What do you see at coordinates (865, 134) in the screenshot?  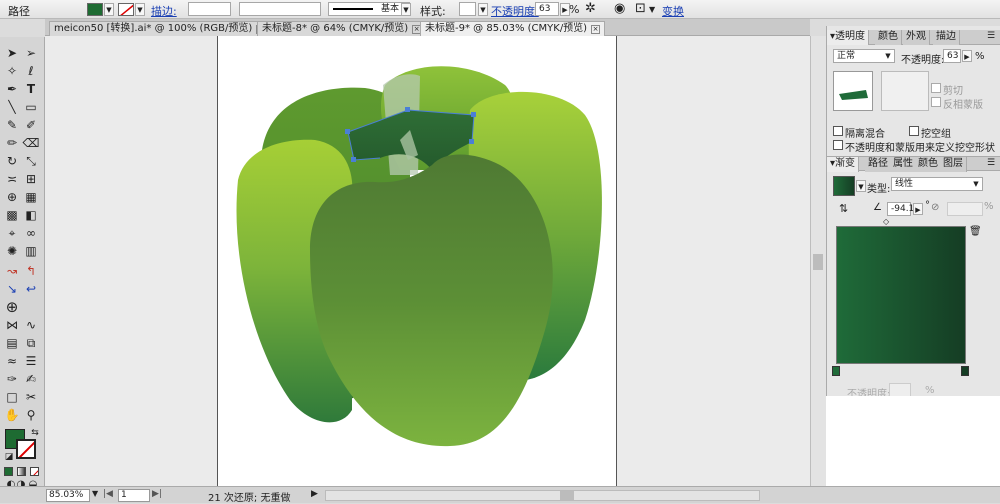 I see `isolate-blending-label: 隔离混合` at bounding box center [865, 134].